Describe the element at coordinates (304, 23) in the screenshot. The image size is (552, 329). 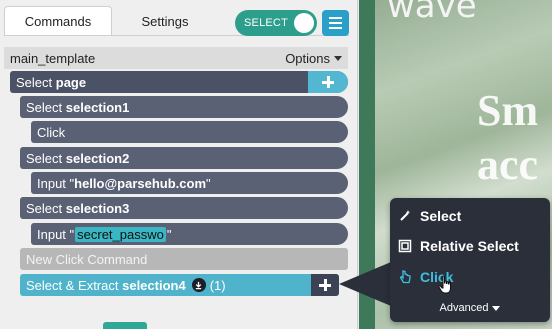
I see `toggle-knob` at that location.